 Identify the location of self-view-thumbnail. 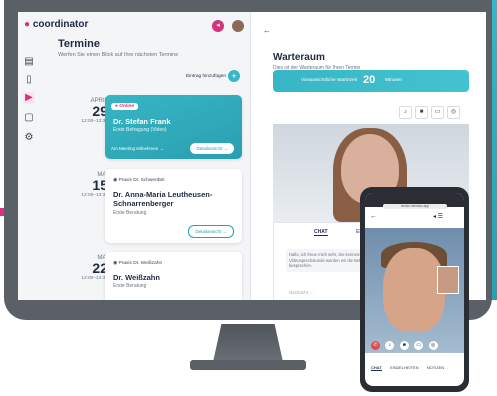
(448, 280).